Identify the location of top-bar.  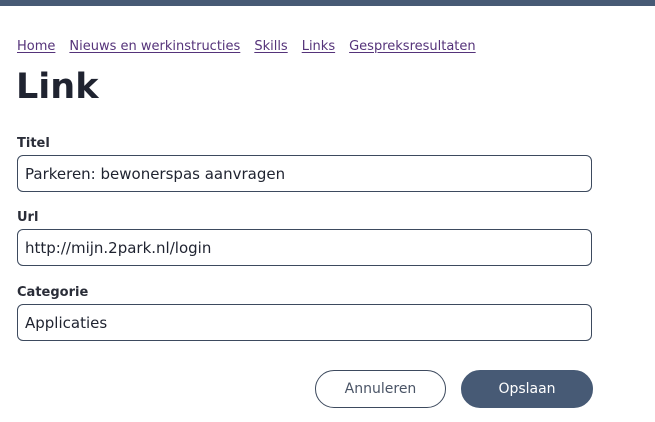
(327, 3).